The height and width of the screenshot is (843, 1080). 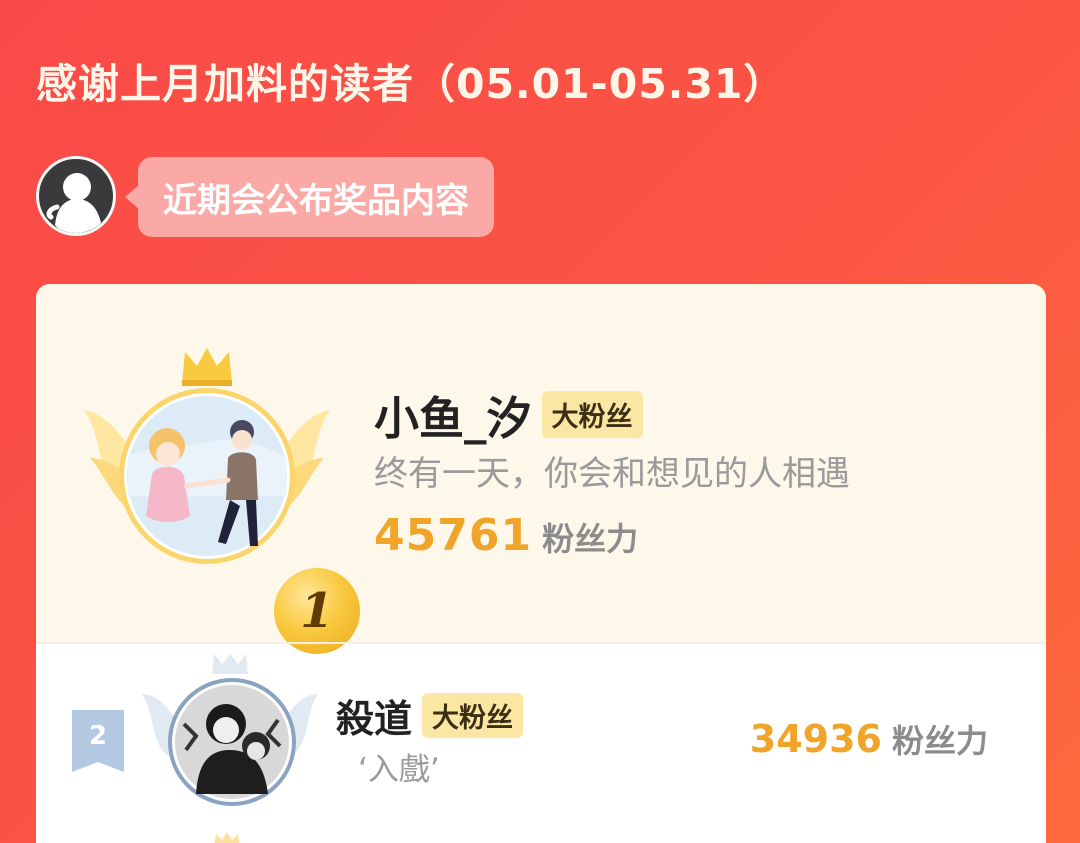 I want to click on rank2-tag: 2, so click(x=98, y=741).